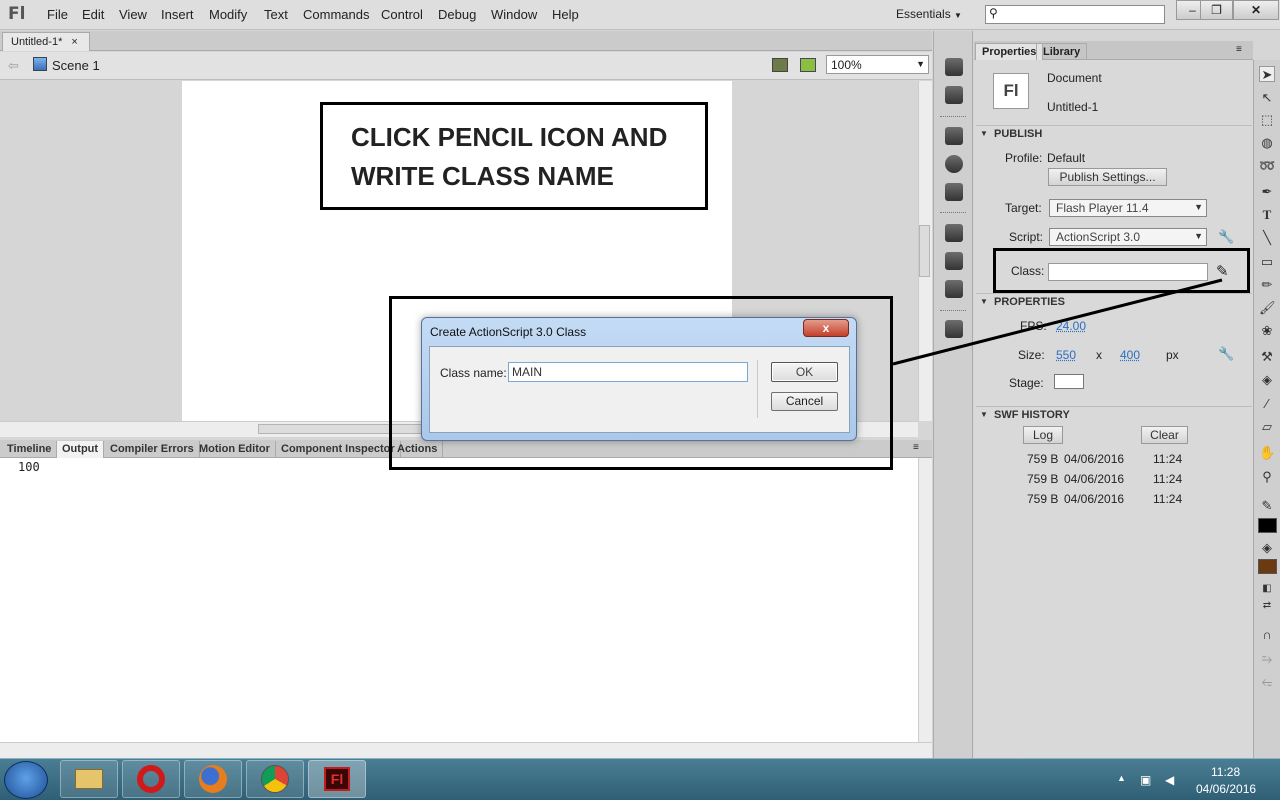 The width and height of the screenshot is (1280, 800). I want to click on class-name-input: MAIN, so click(628, 372).